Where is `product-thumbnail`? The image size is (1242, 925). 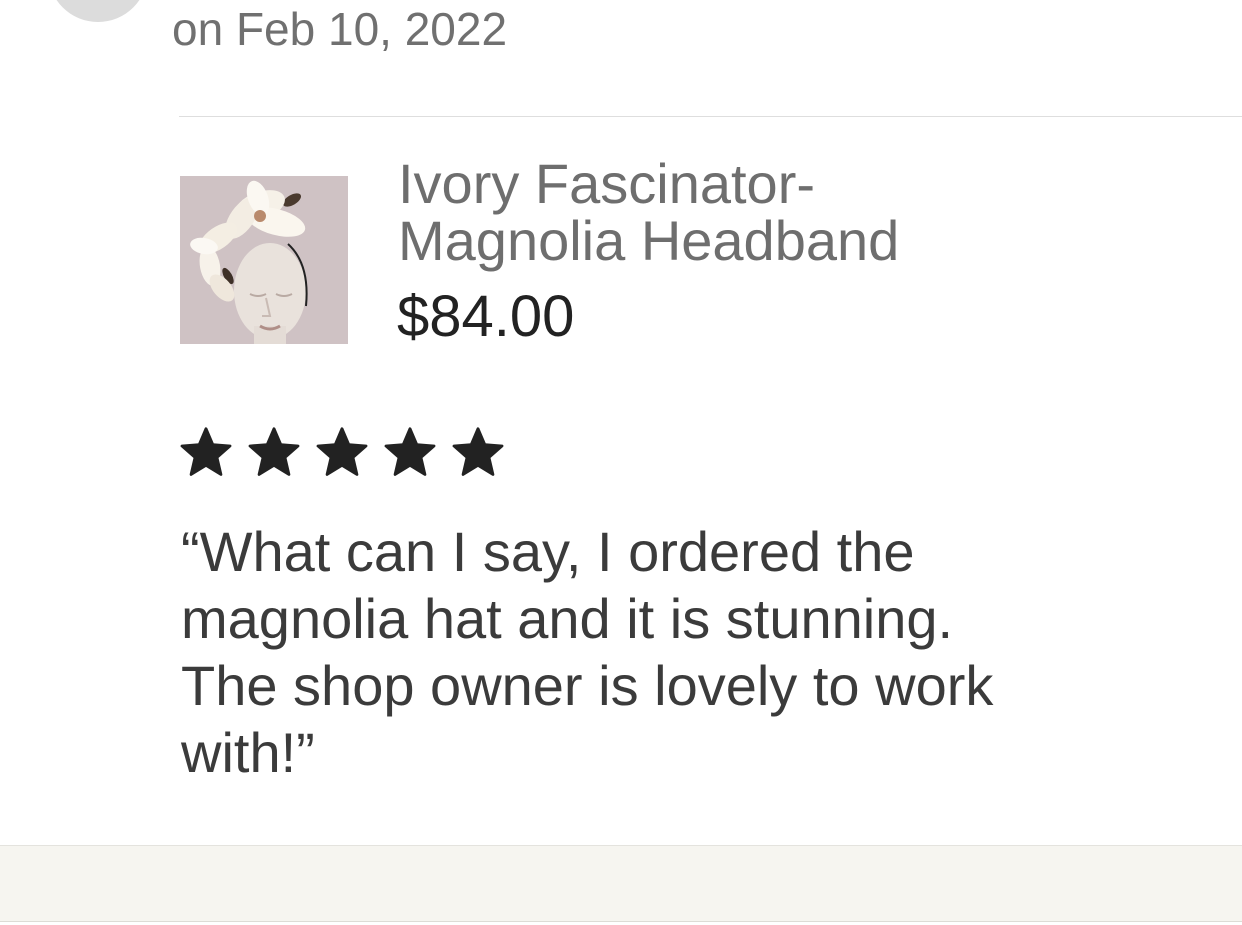 product-thumbnail is located at coordinates (264, 260).